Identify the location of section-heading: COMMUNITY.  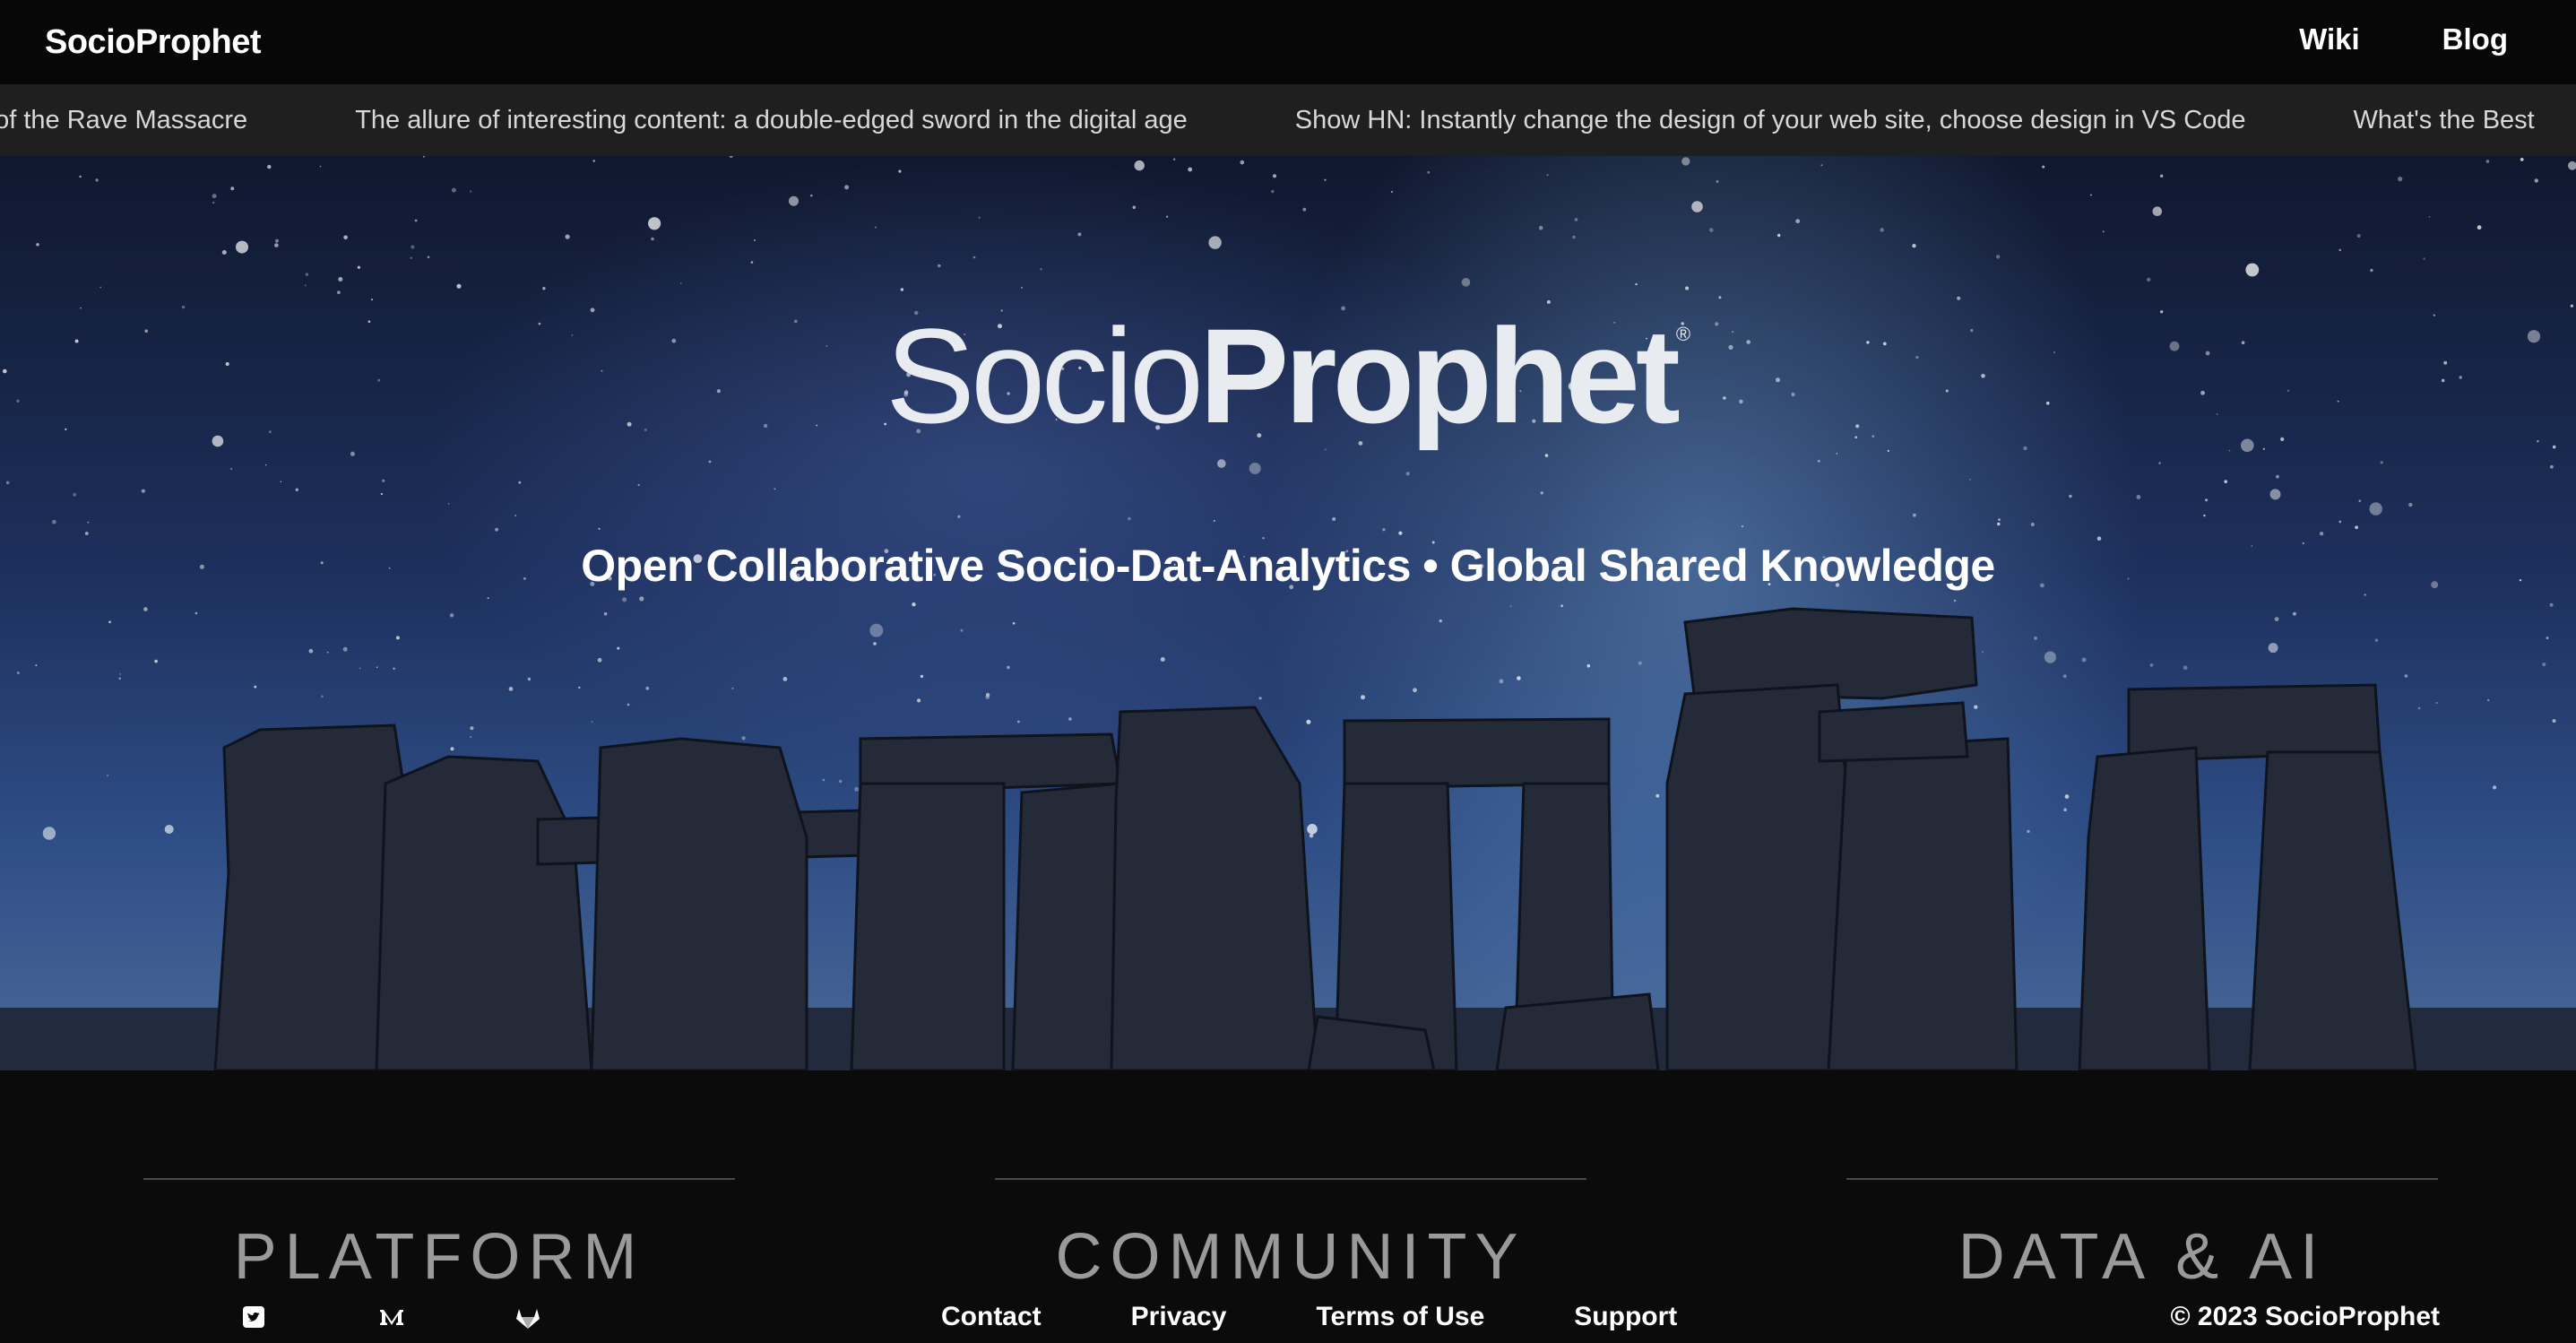
(1290, 1257).